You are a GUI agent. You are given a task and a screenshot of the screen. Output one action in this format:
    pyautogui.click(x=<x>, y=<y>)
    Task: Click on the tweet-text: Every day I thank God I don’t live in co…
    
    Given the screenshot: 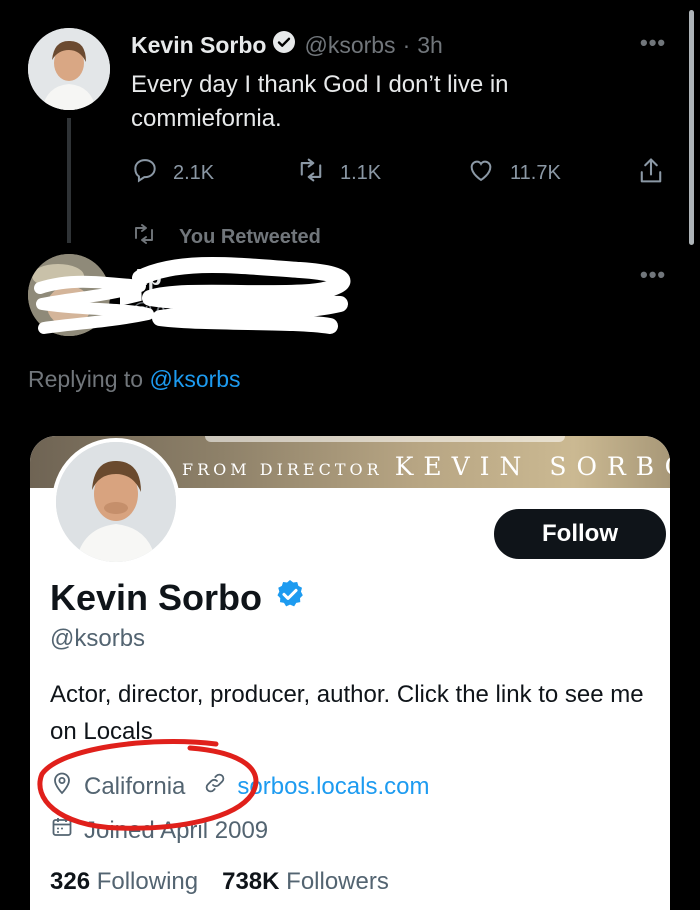 What is the action you would take?
    pyautogui.click(x=320, y=101)
    